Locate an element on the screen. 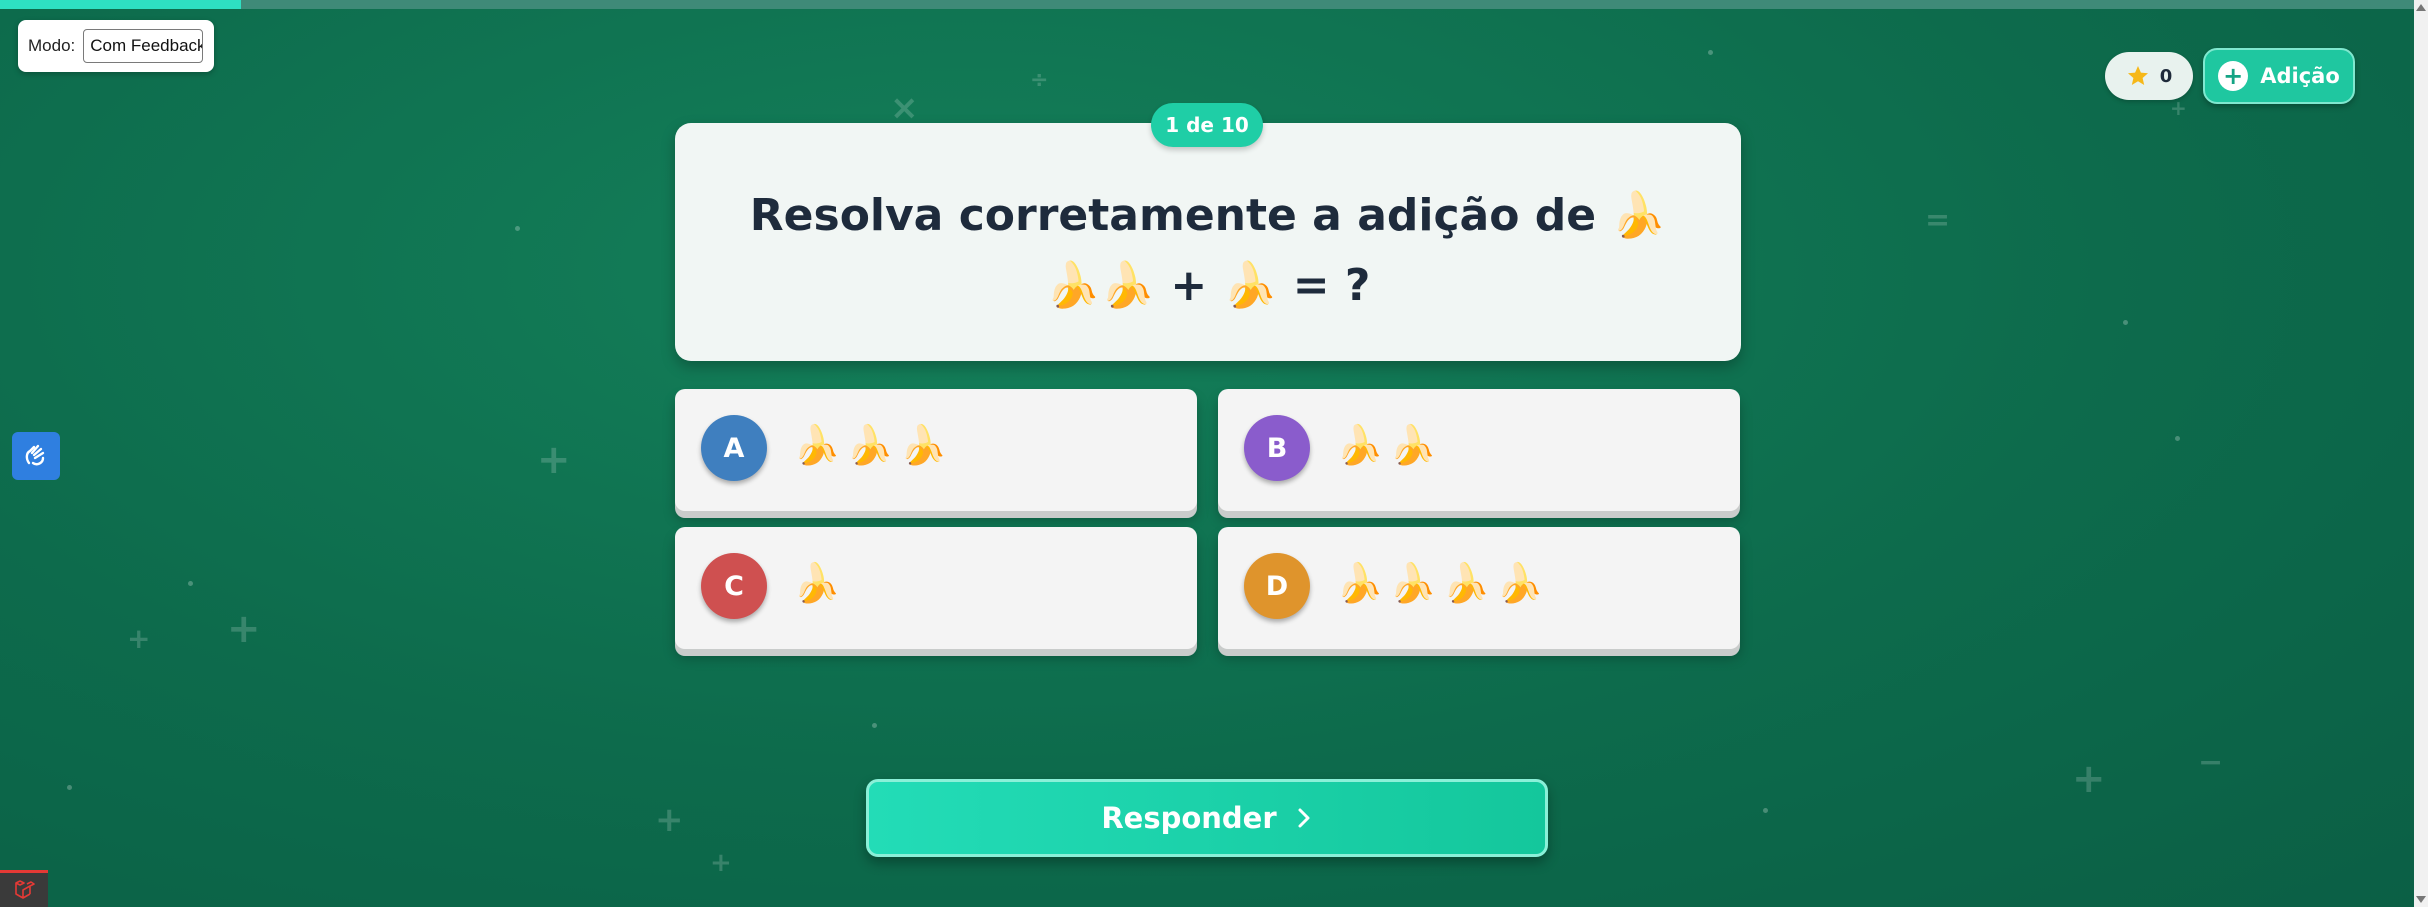 The height and width of the screenshot is (907, 2428). laravel-icon is located at coordinates (25, 889).